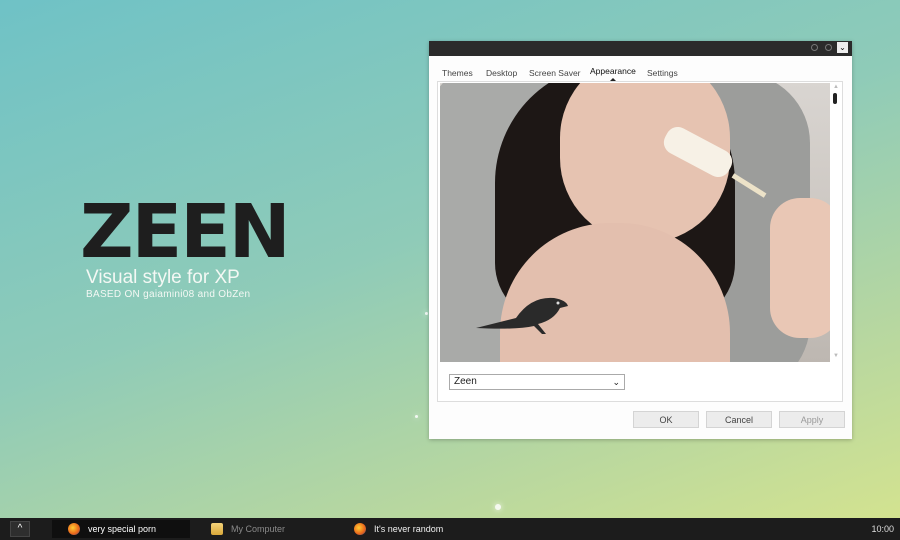  Describe the element at coordinates (522, 315) in the screenshot. I see `bird-tattoo-icon` at that location.